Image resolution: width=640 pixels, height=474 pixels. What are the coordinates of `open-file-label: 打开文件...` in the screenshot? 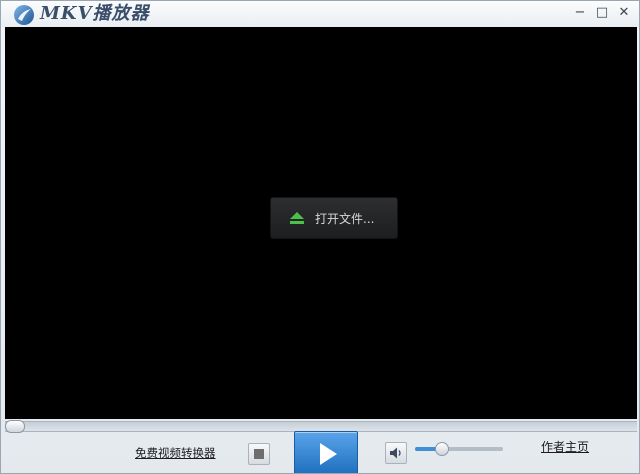 It's located at (345, 218).